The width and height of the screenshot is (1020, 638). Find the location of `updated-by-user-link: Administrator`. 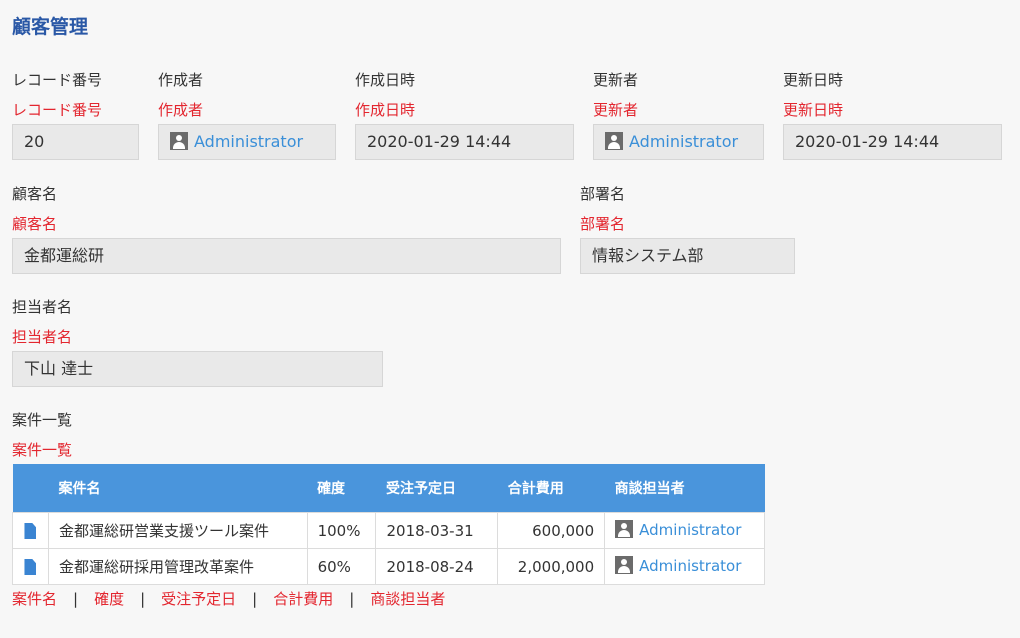

updated-by-user-link: Administrator is located at coordinates (683, 141).